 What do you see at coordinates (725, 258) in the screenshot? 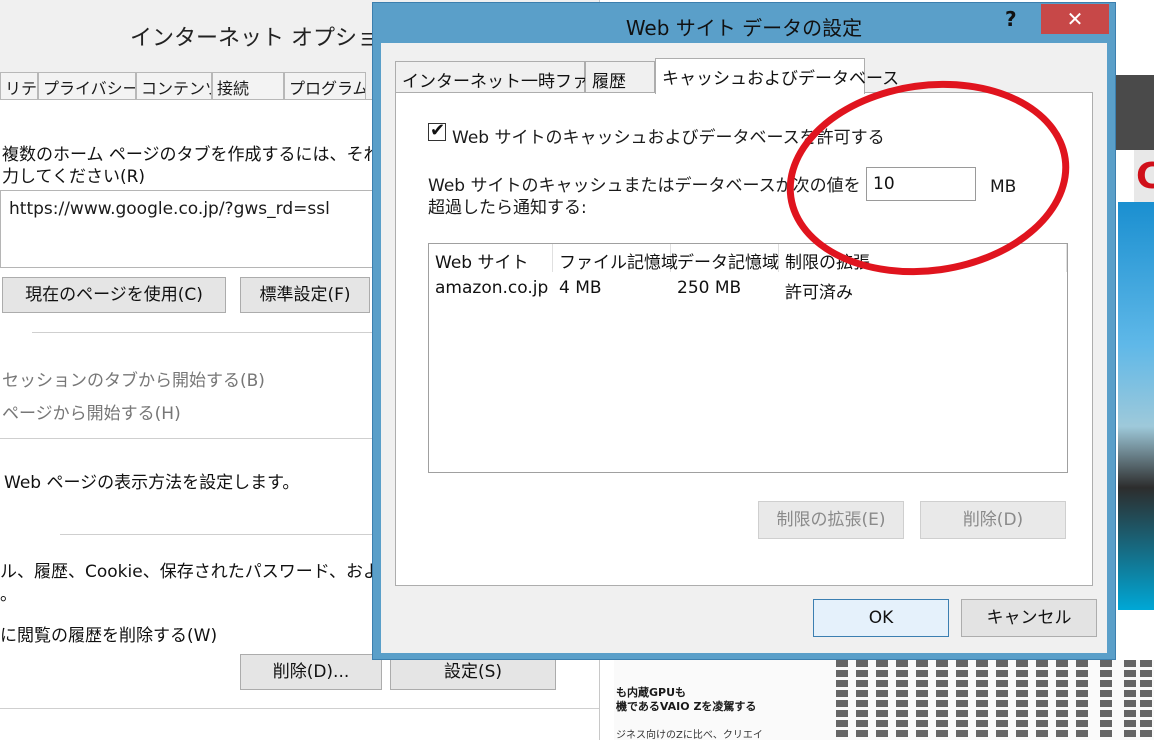
I see `column-header-data-storage: データ記憶域` at bounding box center [725, 258].